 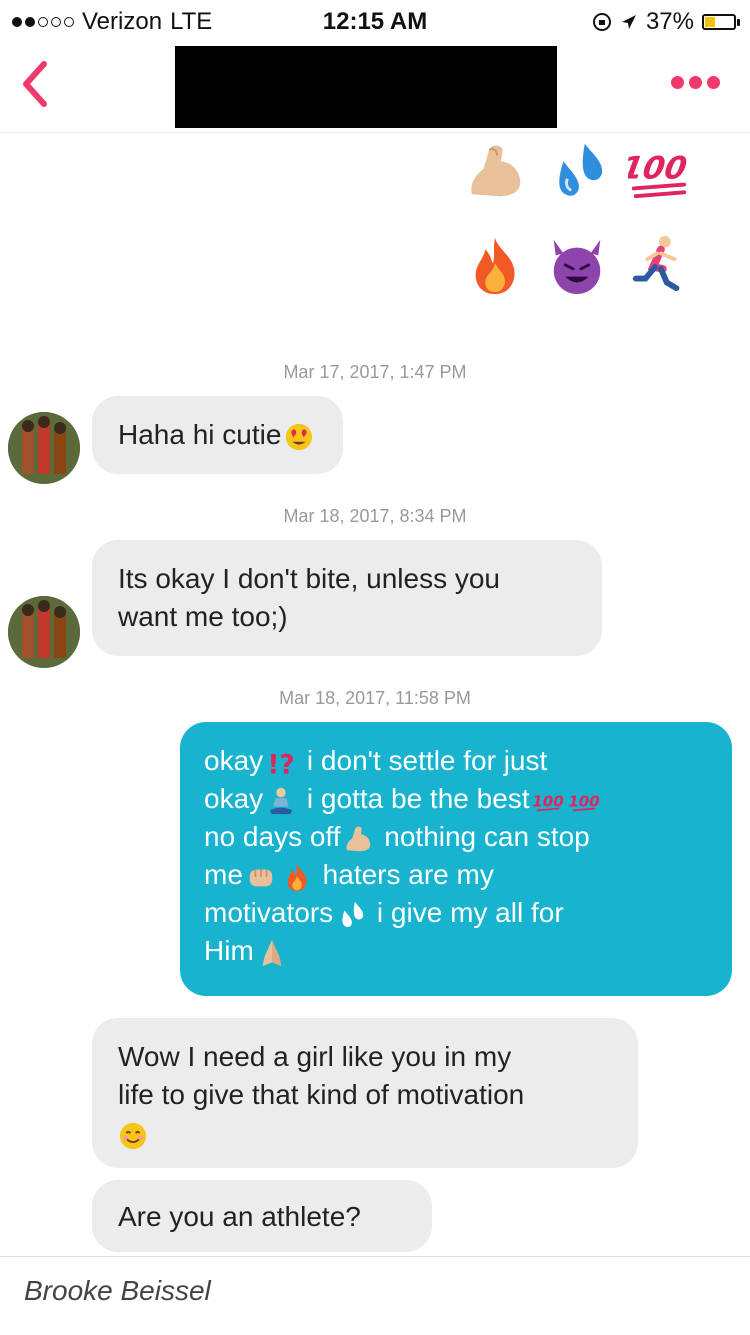 I want to click on more-options-button, so click(x=695, y=82).